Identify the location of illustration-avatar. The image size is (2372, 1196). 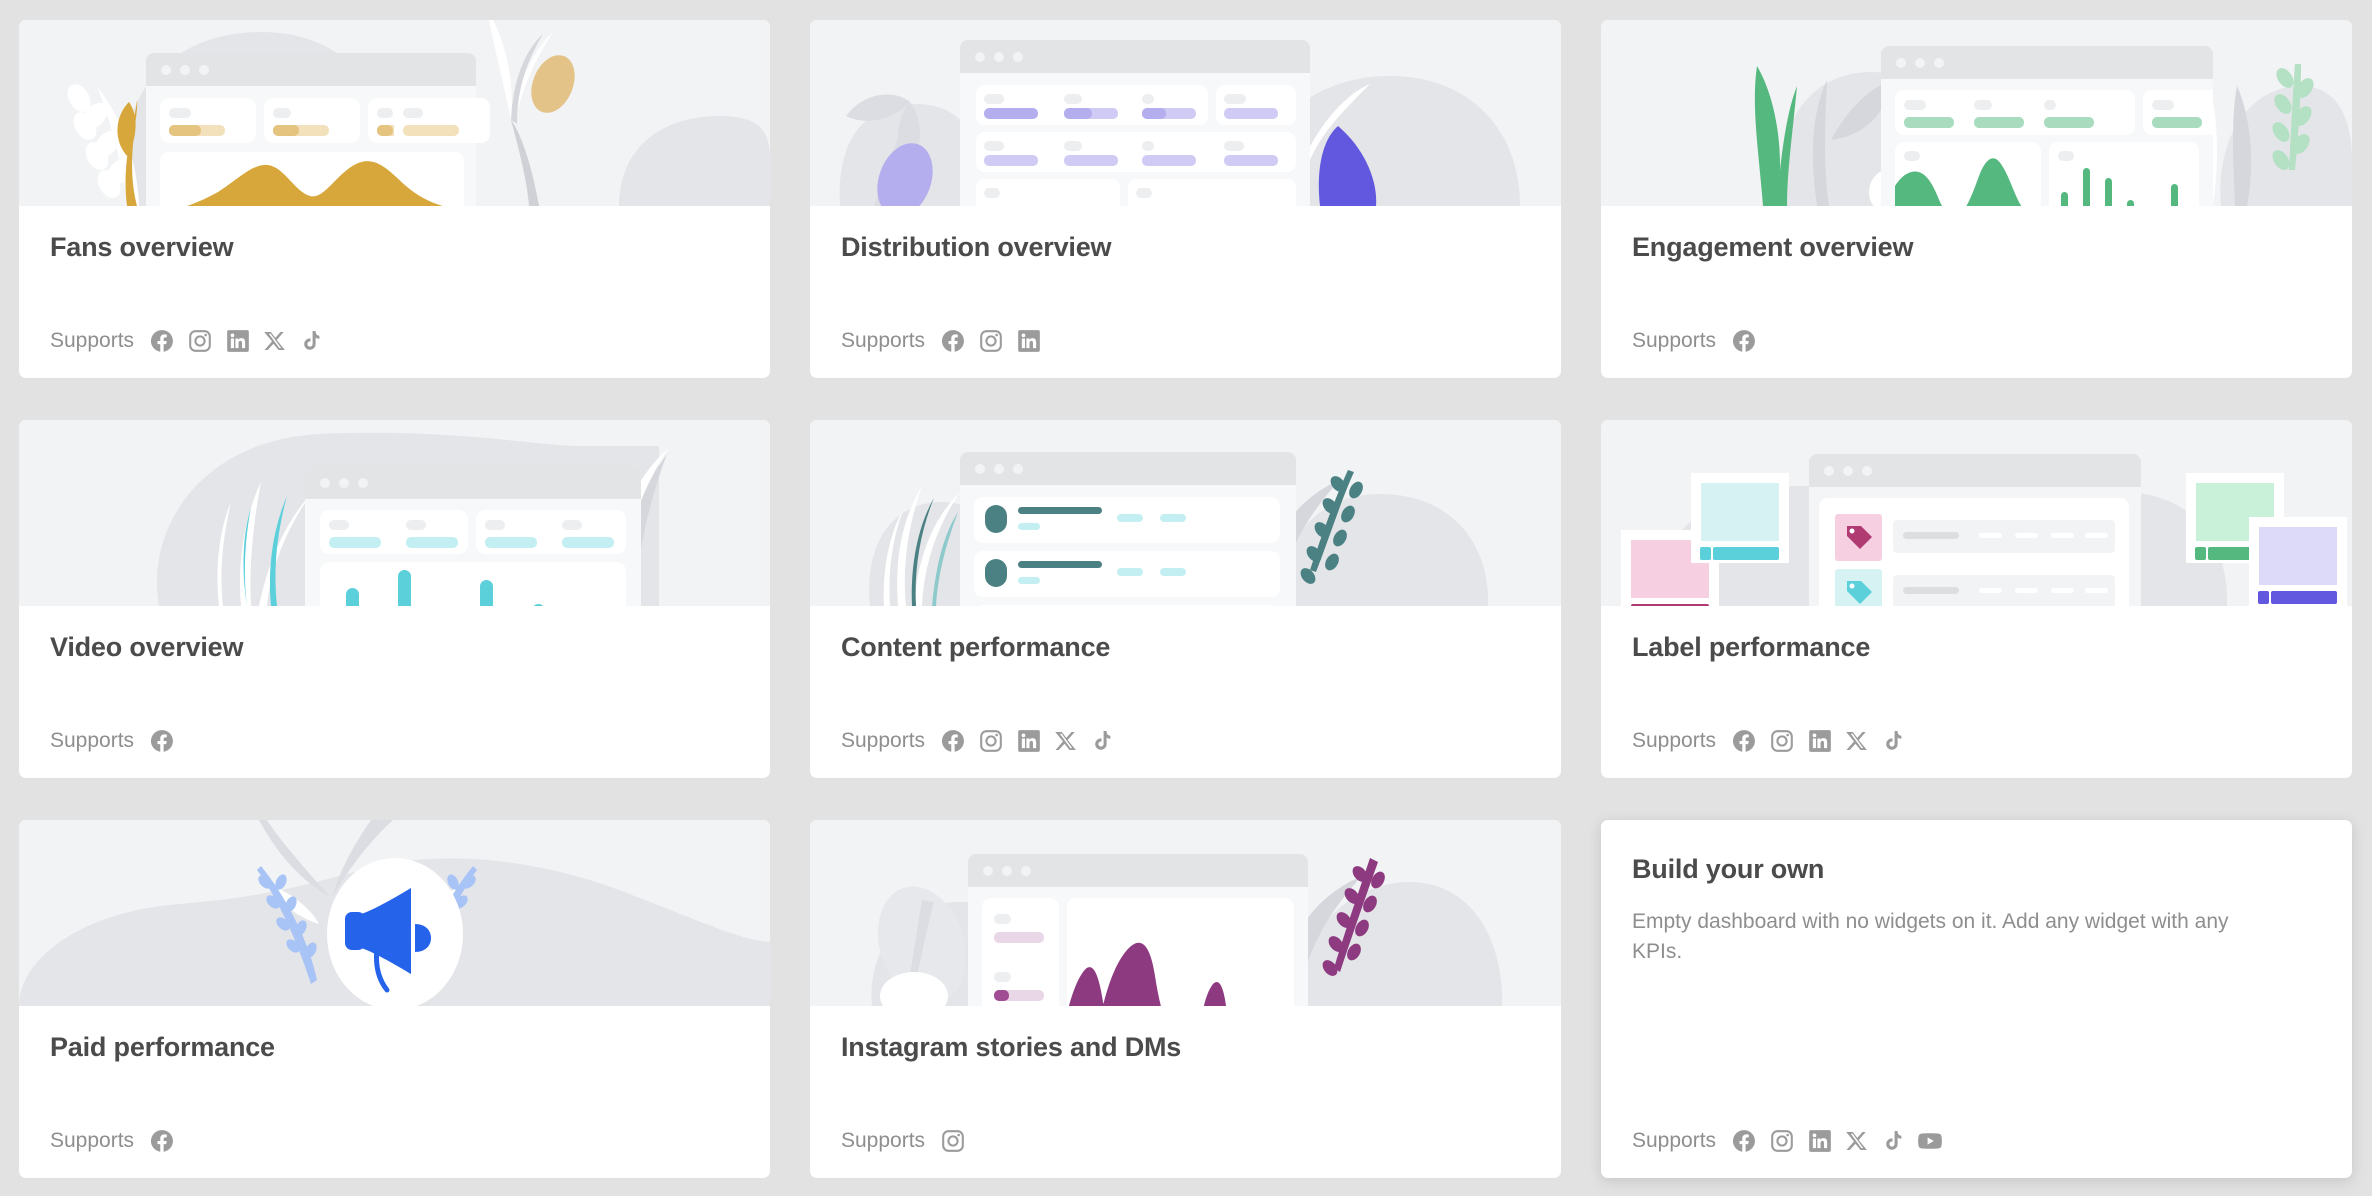
(996, 519).